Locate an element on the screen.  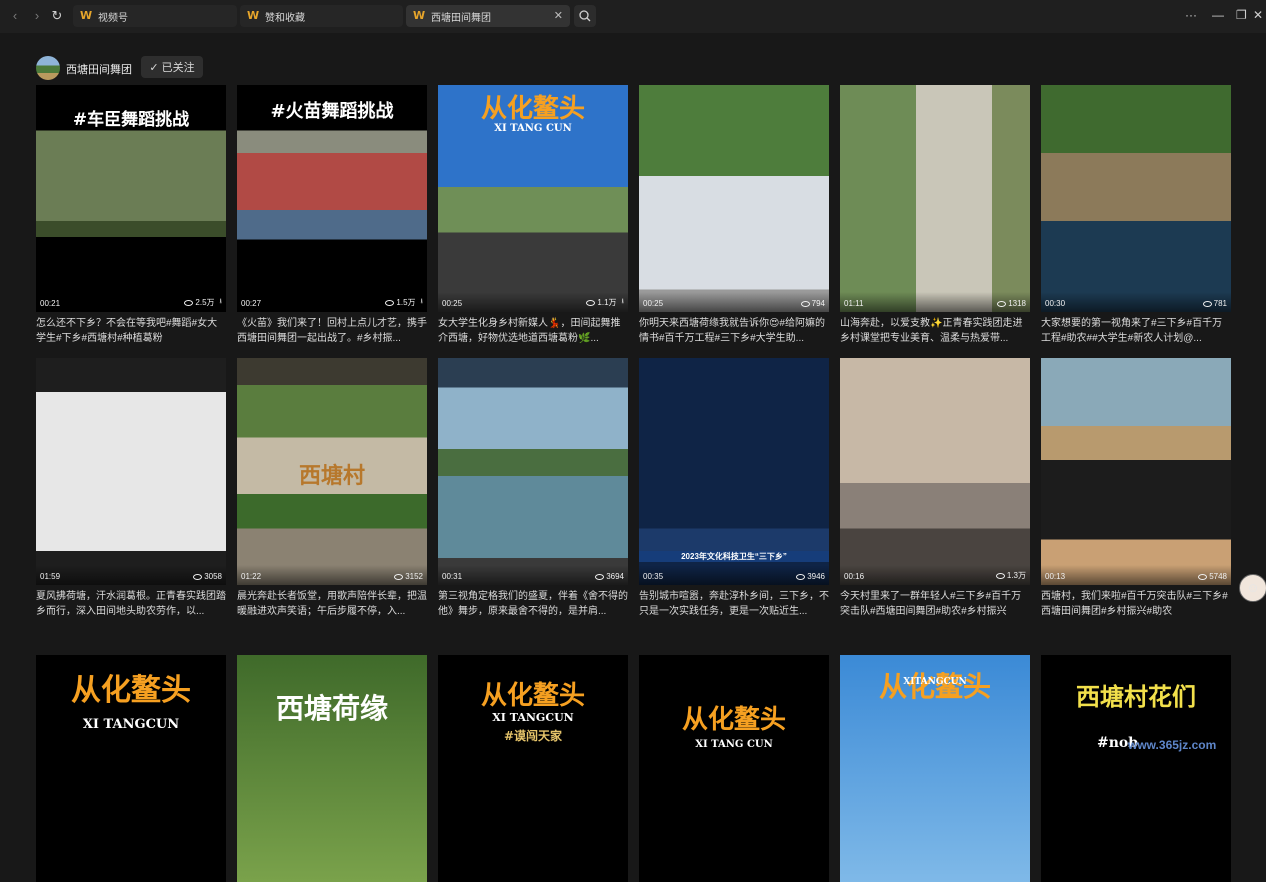
video-thumbnail: 从化鳌头 XI TANG CUN is located at coordinates (734, 768).